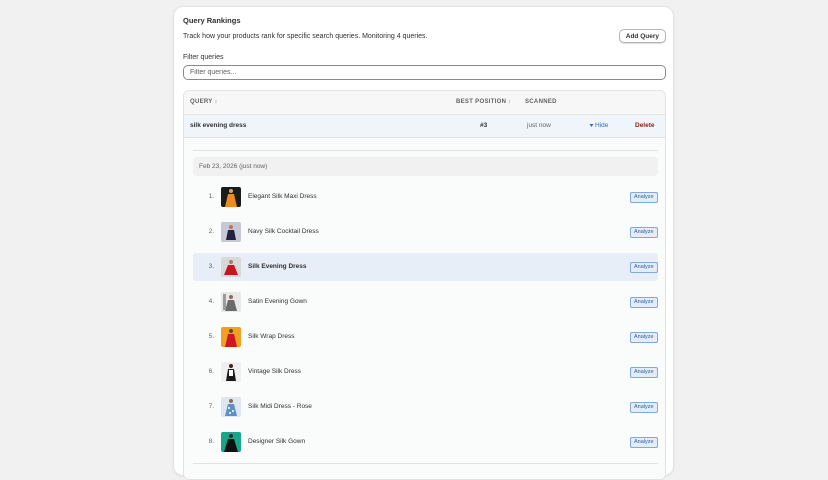  I want to click on result-row: 5. Silk Wrap Dress Analyze, so click(425, 337).